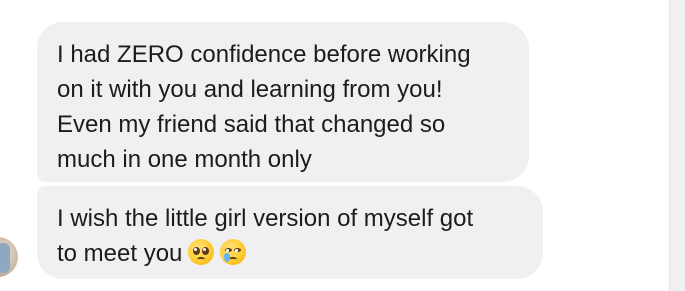 This screenshot has width=685, height=291. Describe the element at coordinates (264, 54) in the screenshot. I see `message-text-line: I had ZERO confidence before working` at that location.